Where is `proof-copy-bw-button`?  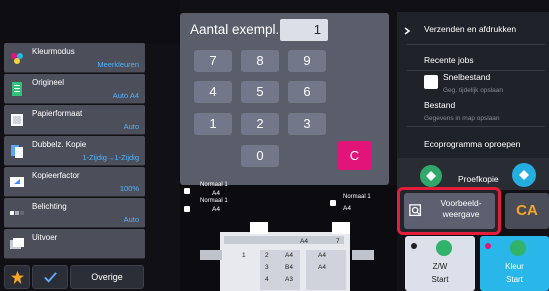
proof-copy-bw-button is located at coordinates (524, 175).